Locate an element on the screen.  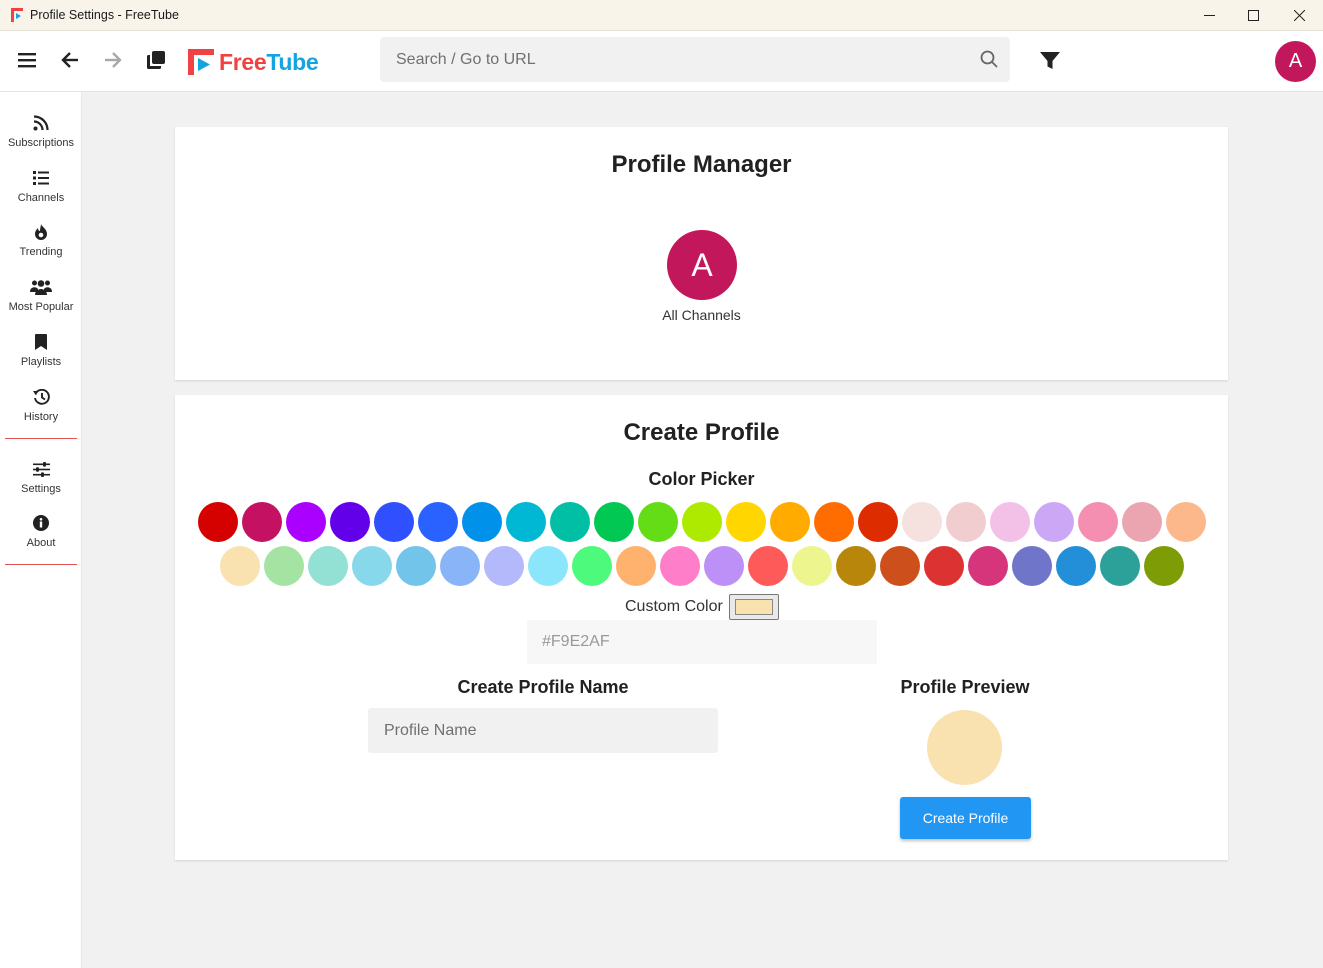
freetube-logo: Free Tube is located at coordinates (253, 62).